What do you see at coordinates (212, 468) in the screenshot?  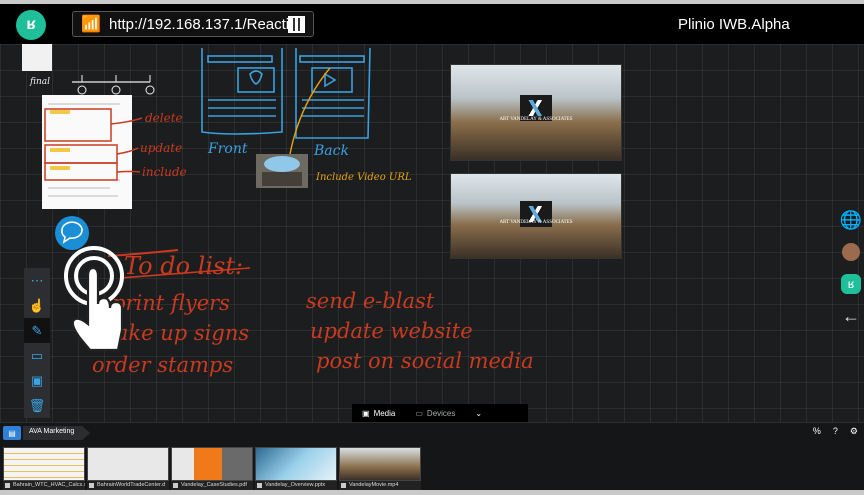 I see `file-thumbnail: Vandelay_CaseStudies.pdf` at bounding box center [212, 468].